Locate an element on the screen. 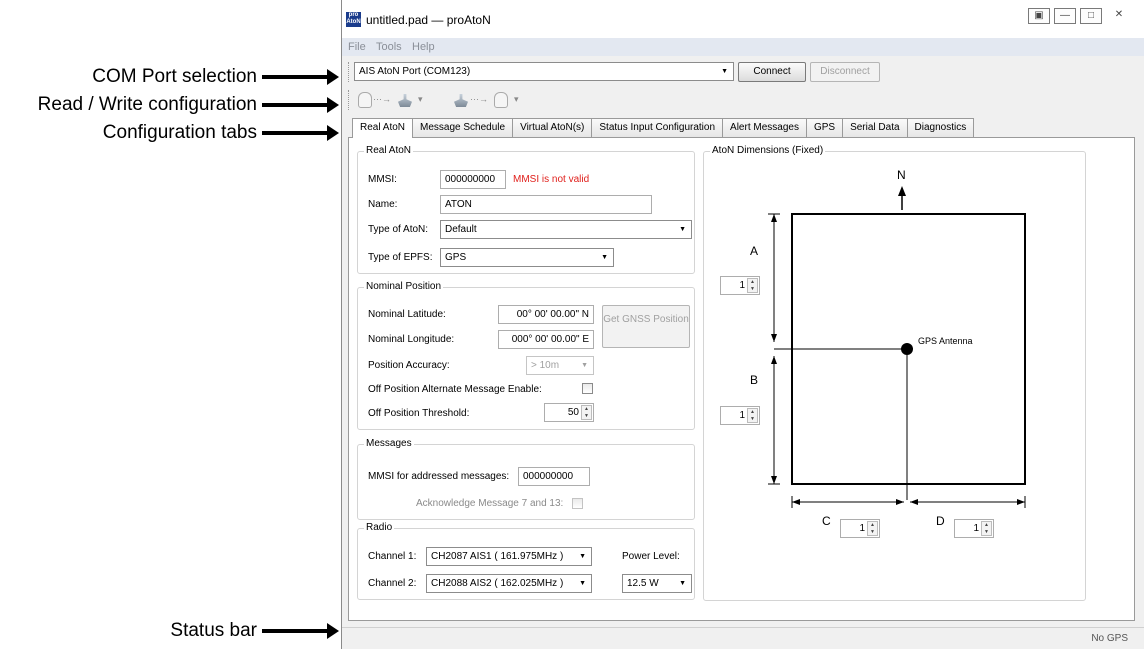  addressed-mmsi-label: MMSI for addressed messages: is located at coordinates (439, 476).